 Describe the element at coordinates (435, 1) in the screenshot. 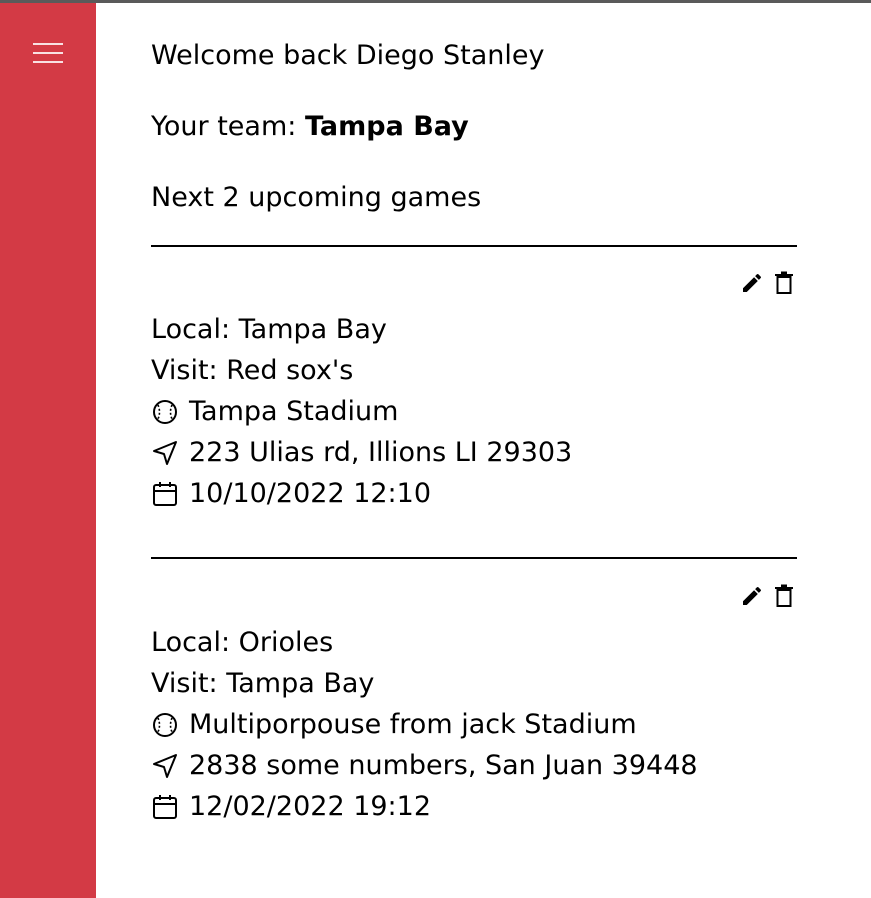

I see `window-top-border` at that location.